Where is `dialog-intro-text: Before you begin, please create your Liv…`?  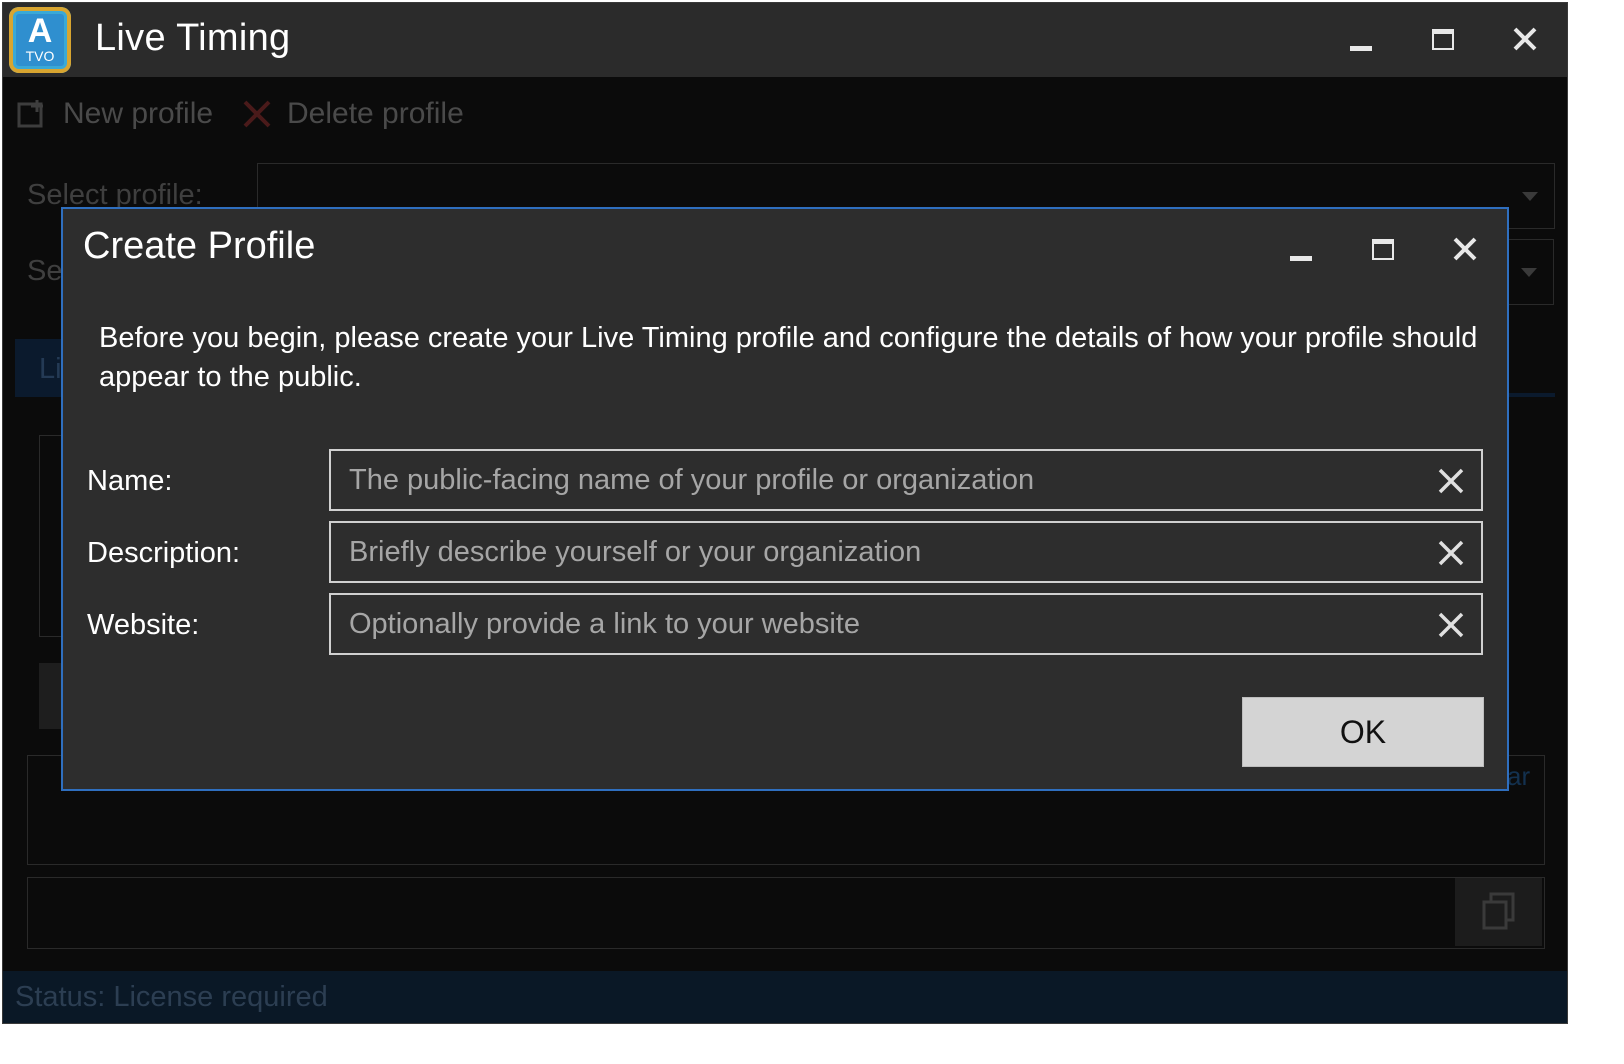 dialog-intro-text: Before you begin, please create your Liv… is located at coordinates (788, 357).